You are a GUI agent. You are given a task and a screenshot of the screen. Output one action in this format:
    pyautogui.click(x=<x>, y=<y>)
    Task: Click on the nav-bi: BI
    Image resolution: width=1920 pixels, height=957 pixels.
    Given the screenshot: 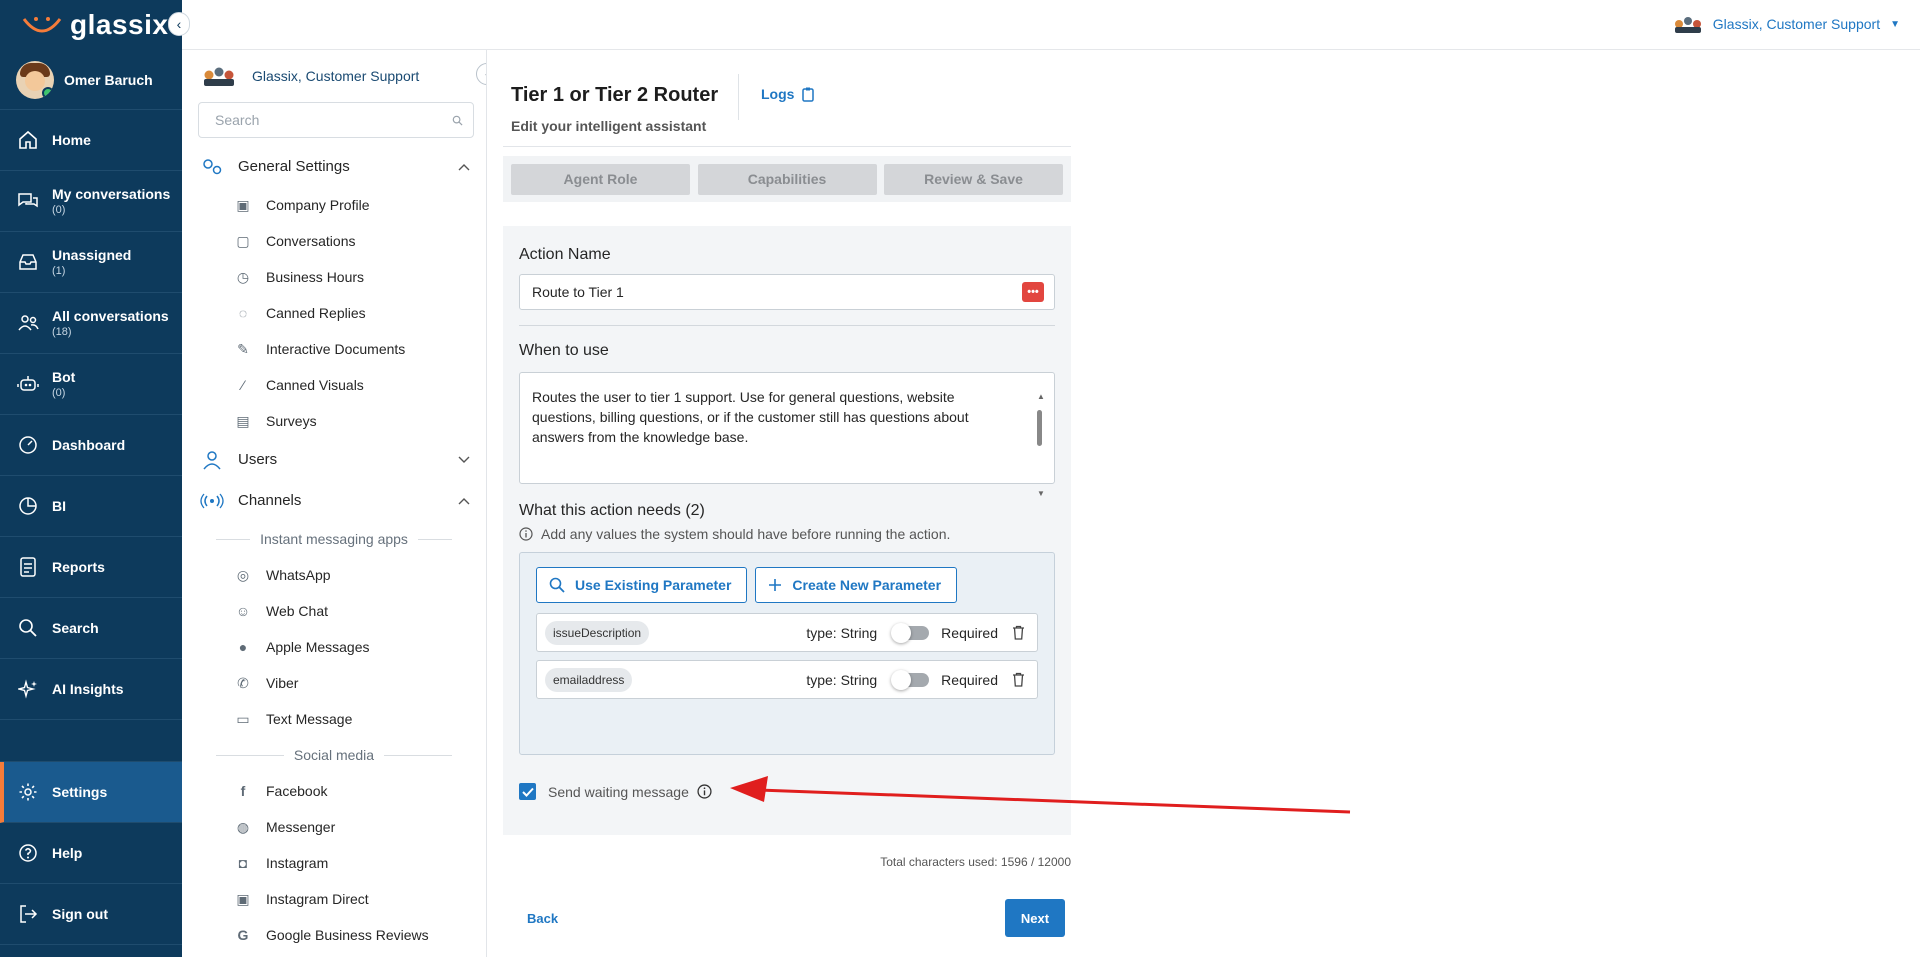 What is the action you would take?
    pyautogui.click(x=91, y=506)
    